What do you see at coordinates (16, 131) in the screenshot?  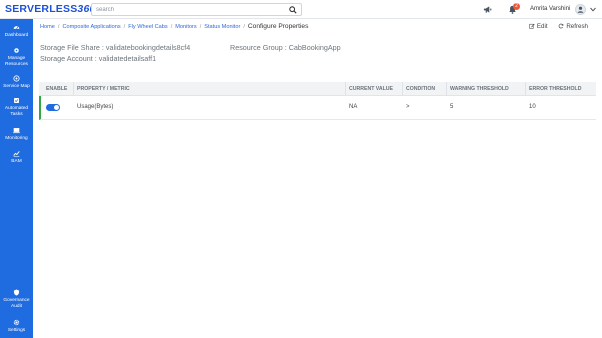 I see `monitoring-icon` at bounding box center [16, 131].